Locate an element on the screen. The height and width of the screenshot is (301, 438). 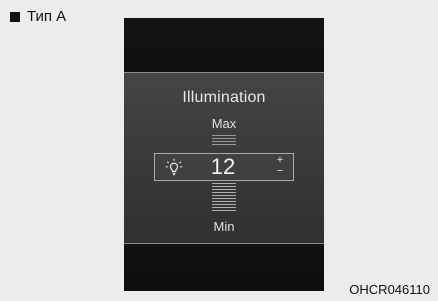
illumination-level-control: 12 + − is located at coordinates (224, 167).